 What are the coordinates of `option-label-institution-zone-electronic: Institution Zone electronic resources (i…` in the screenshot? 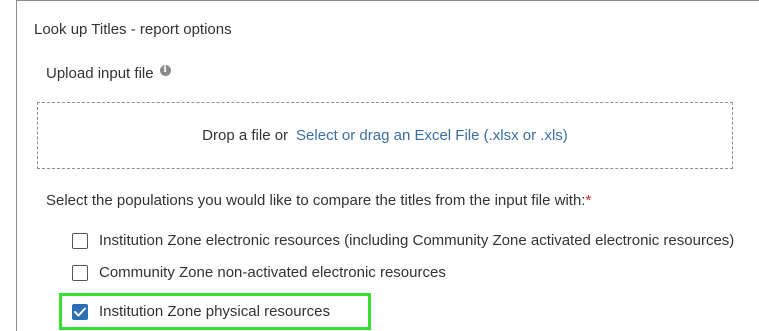 It's located at (417, 240).